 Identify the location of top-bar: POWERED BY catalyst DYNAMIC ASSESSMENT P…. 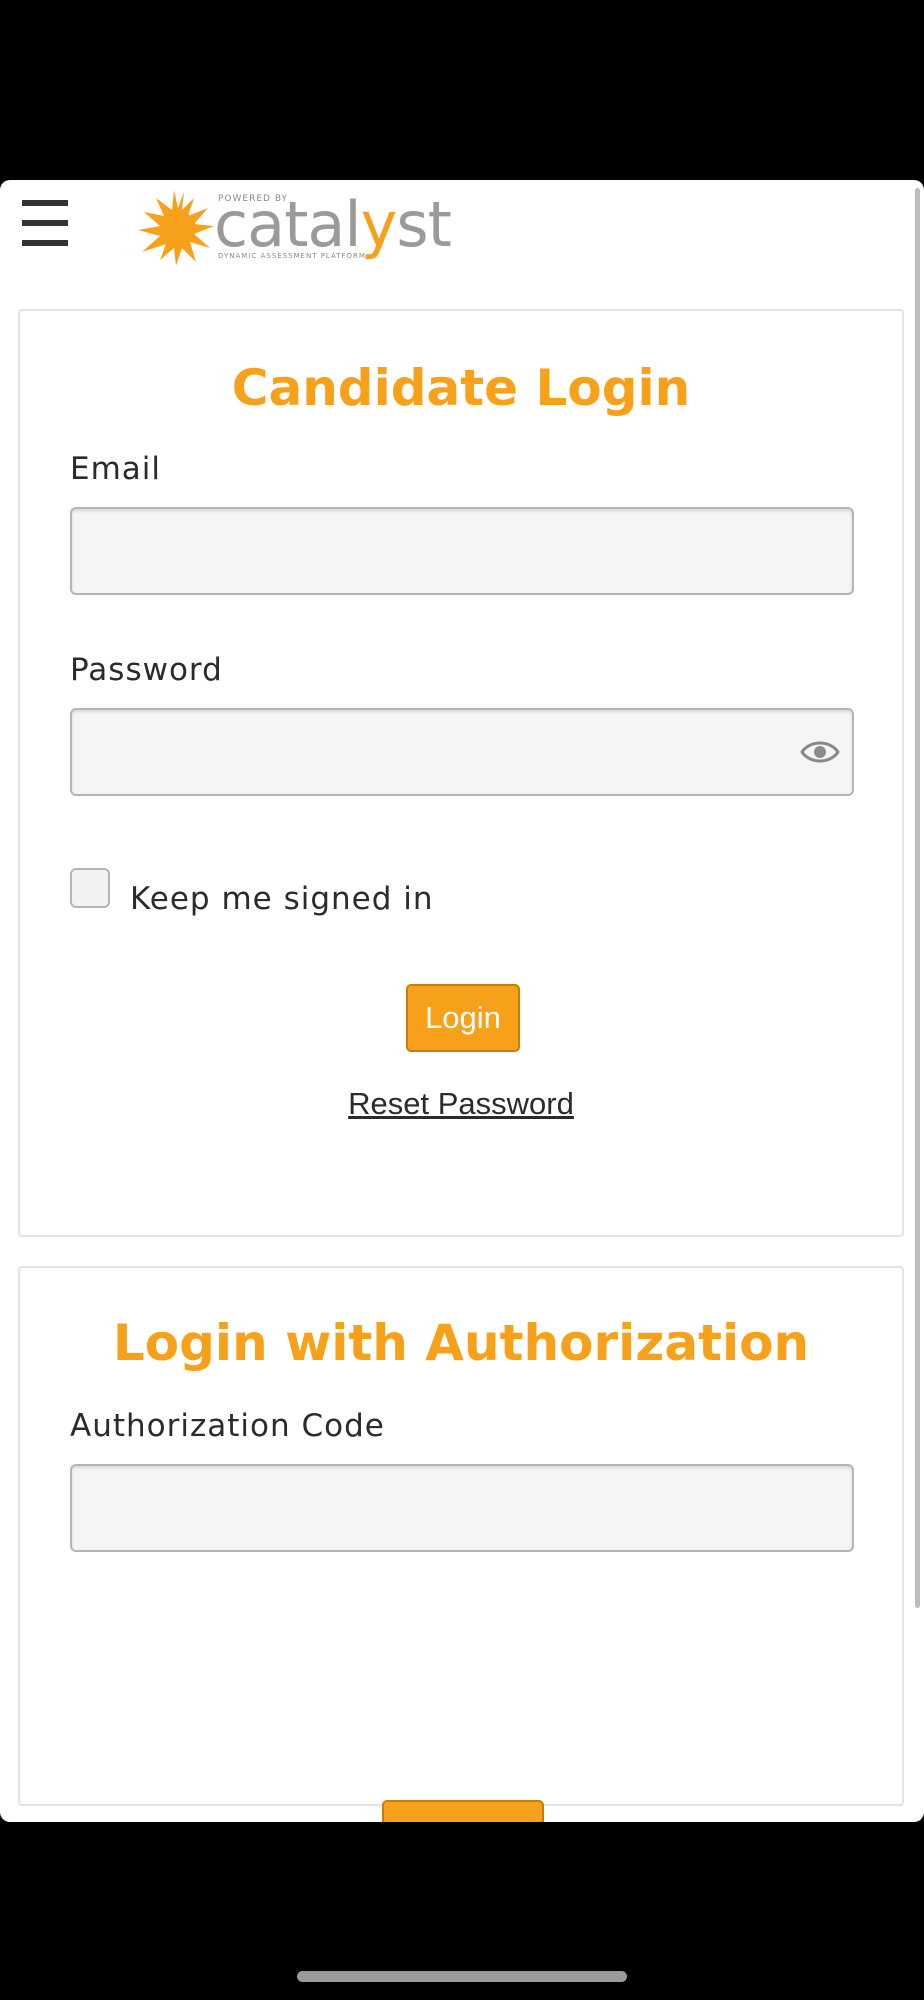
(455, 240).